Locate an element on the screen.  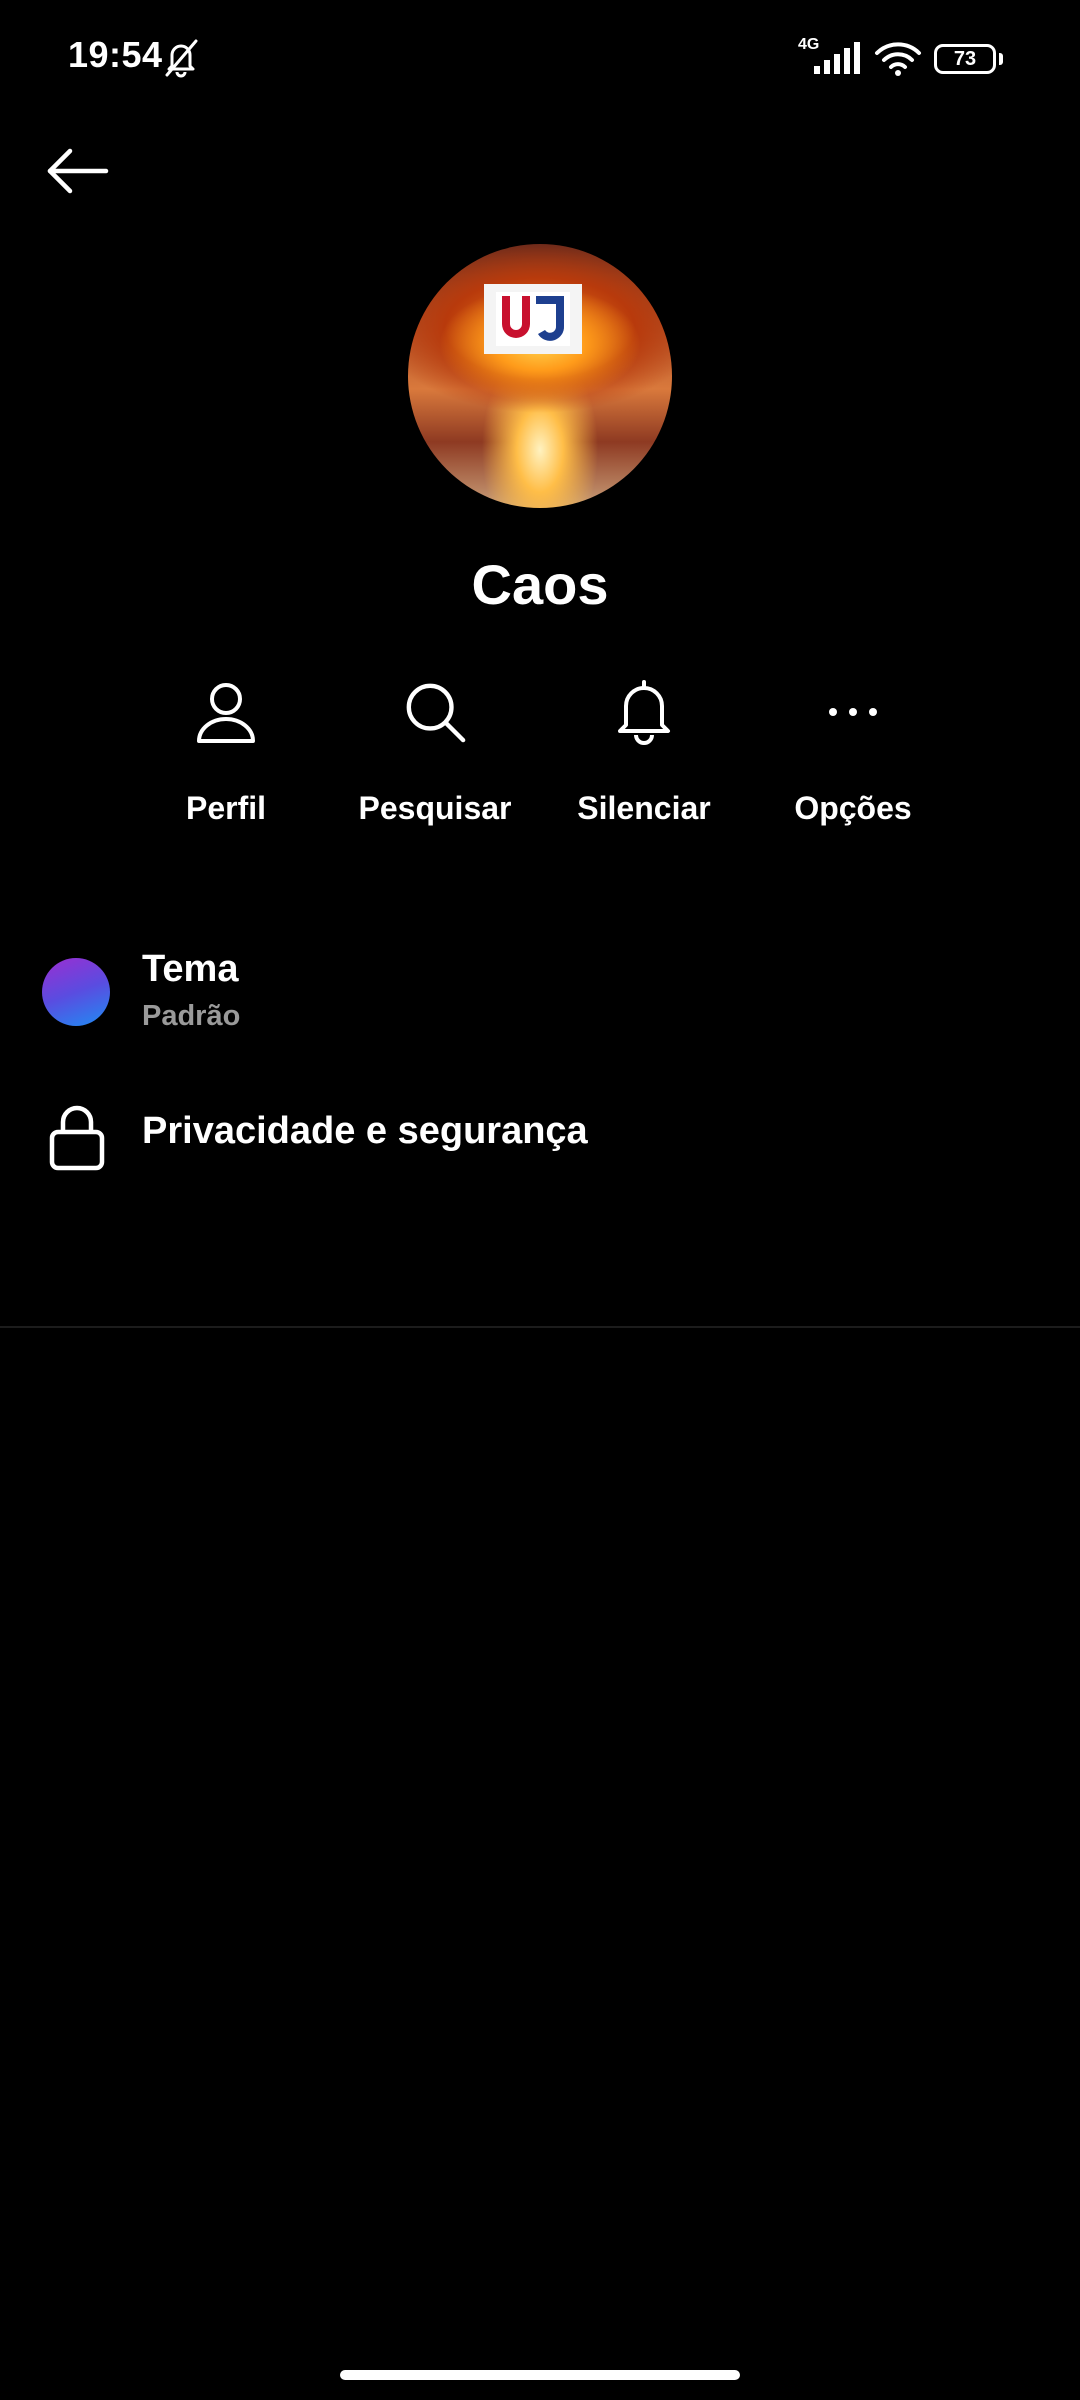
divider is located at coordinates (540, 1327).